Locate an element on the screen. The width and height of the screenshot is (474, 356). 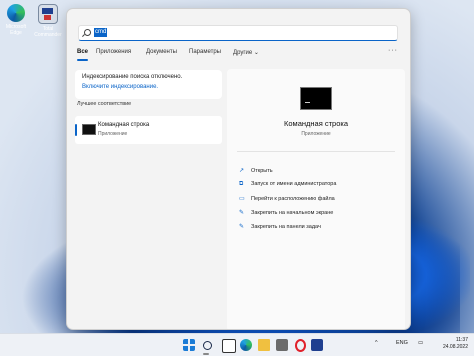
tab-apps: Приложения is located at coordinates (113, 52).